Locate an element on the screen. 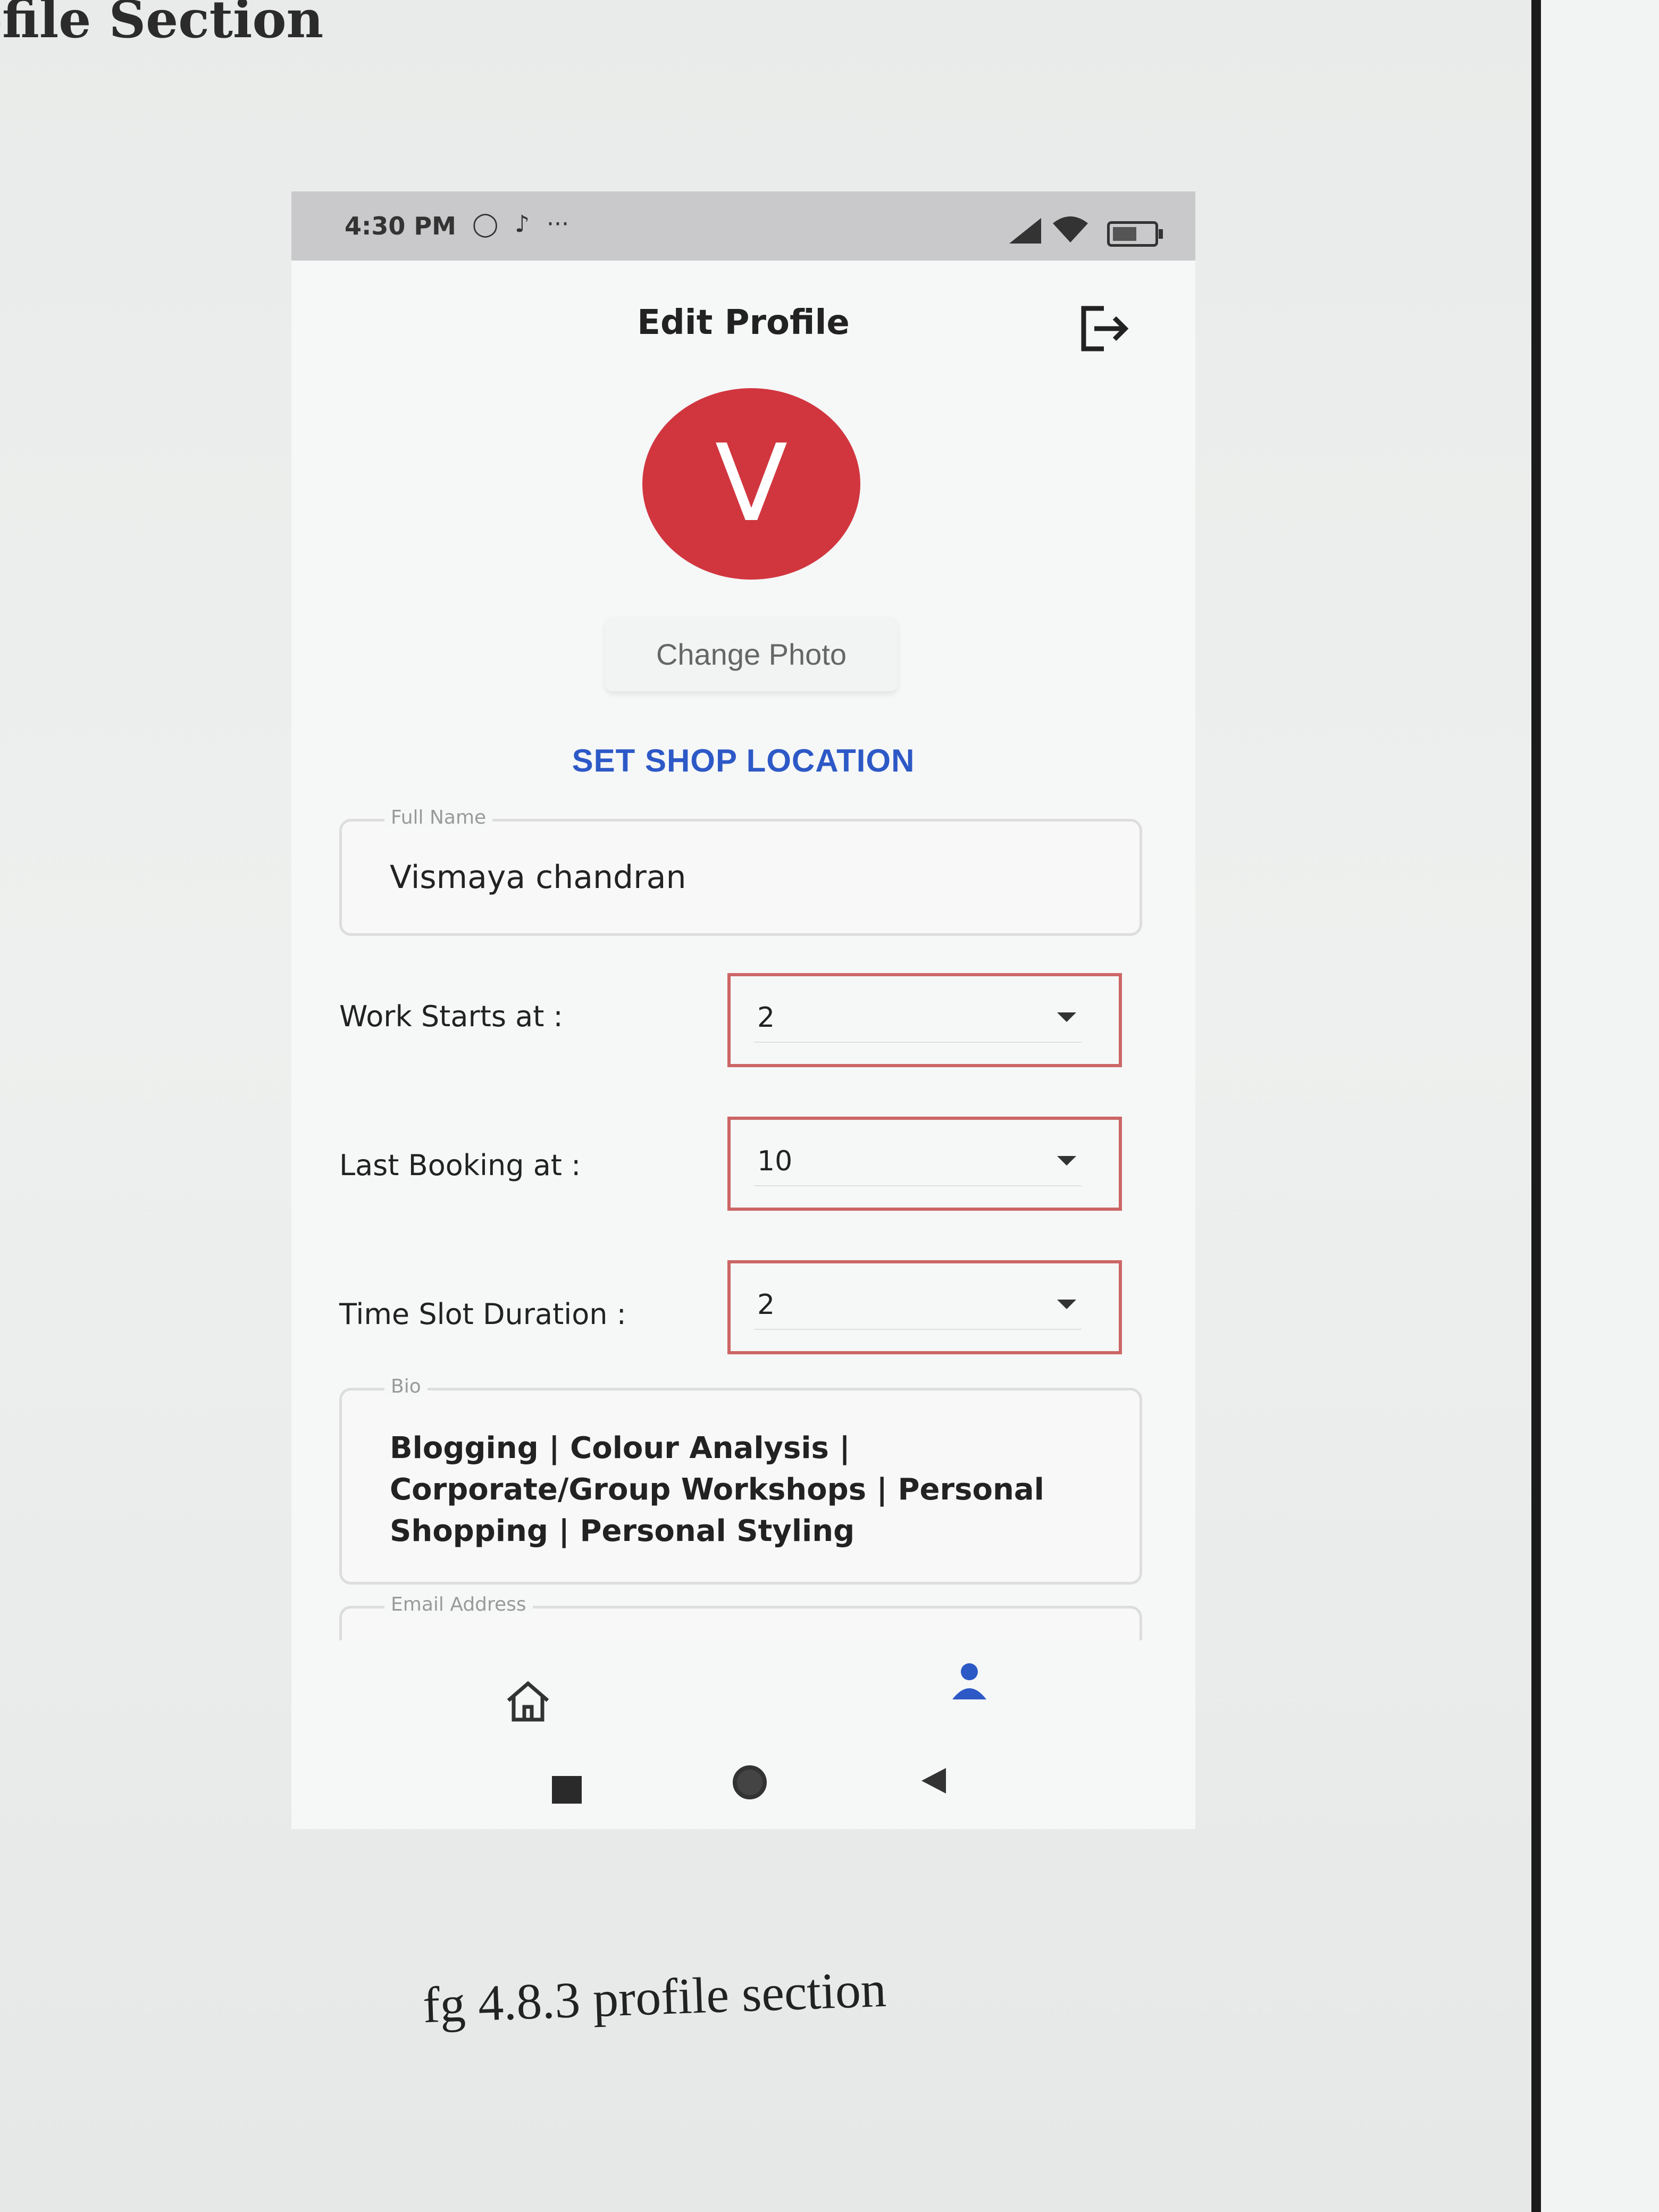  page-edge is located at coordinates (1536, 1106).